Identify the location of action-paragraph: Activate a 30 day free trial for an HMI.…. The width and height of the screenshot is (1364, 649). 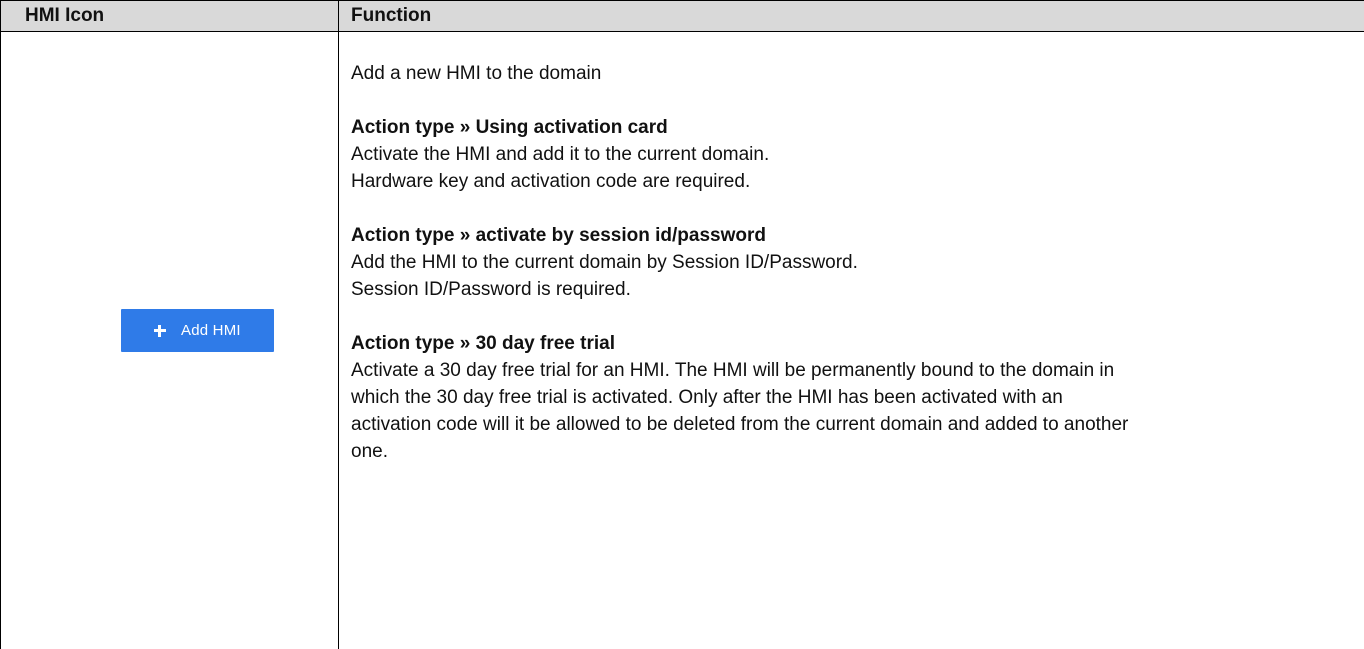
(740, 411).